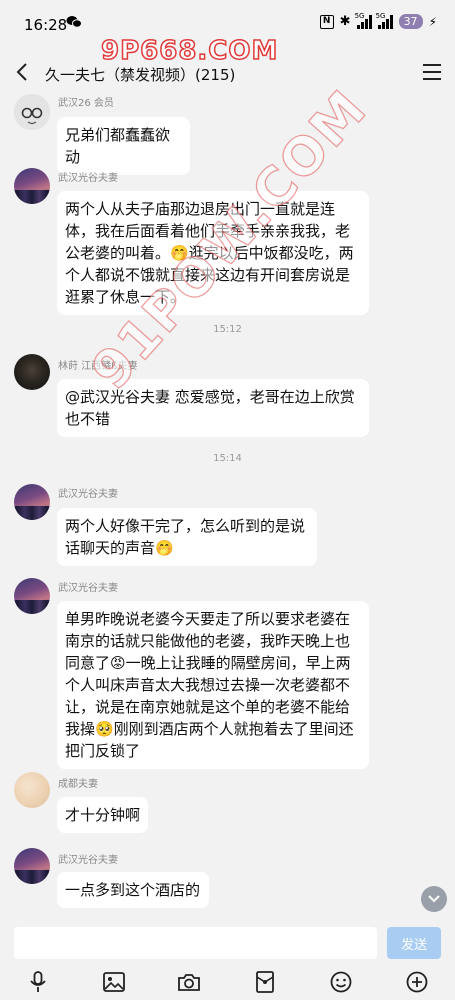 The width and height of the screenshot is (455, 1000). I want to click on message-bubble: 两个人好像干完了，怎么听到的是说话聊天的声音🤭, so click(187, 537).